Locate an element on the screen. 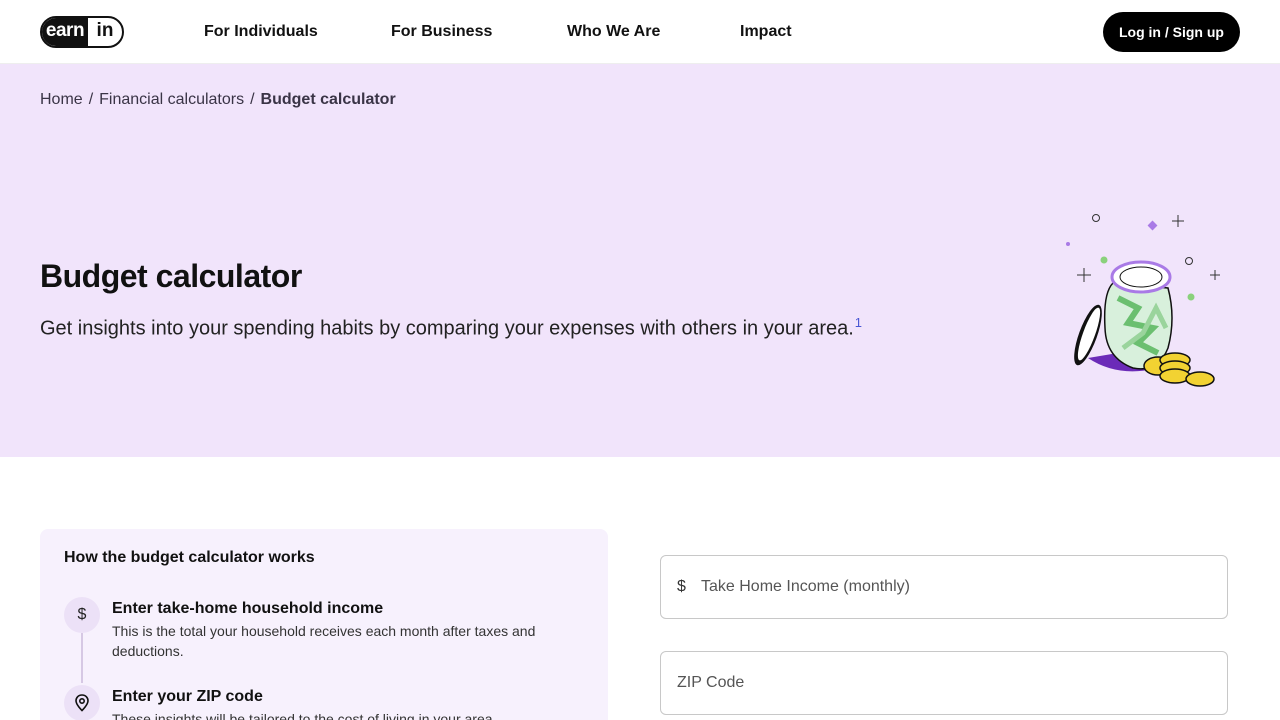  breadcrumb-current: Budget calculator is located at coordinates (328, 99).